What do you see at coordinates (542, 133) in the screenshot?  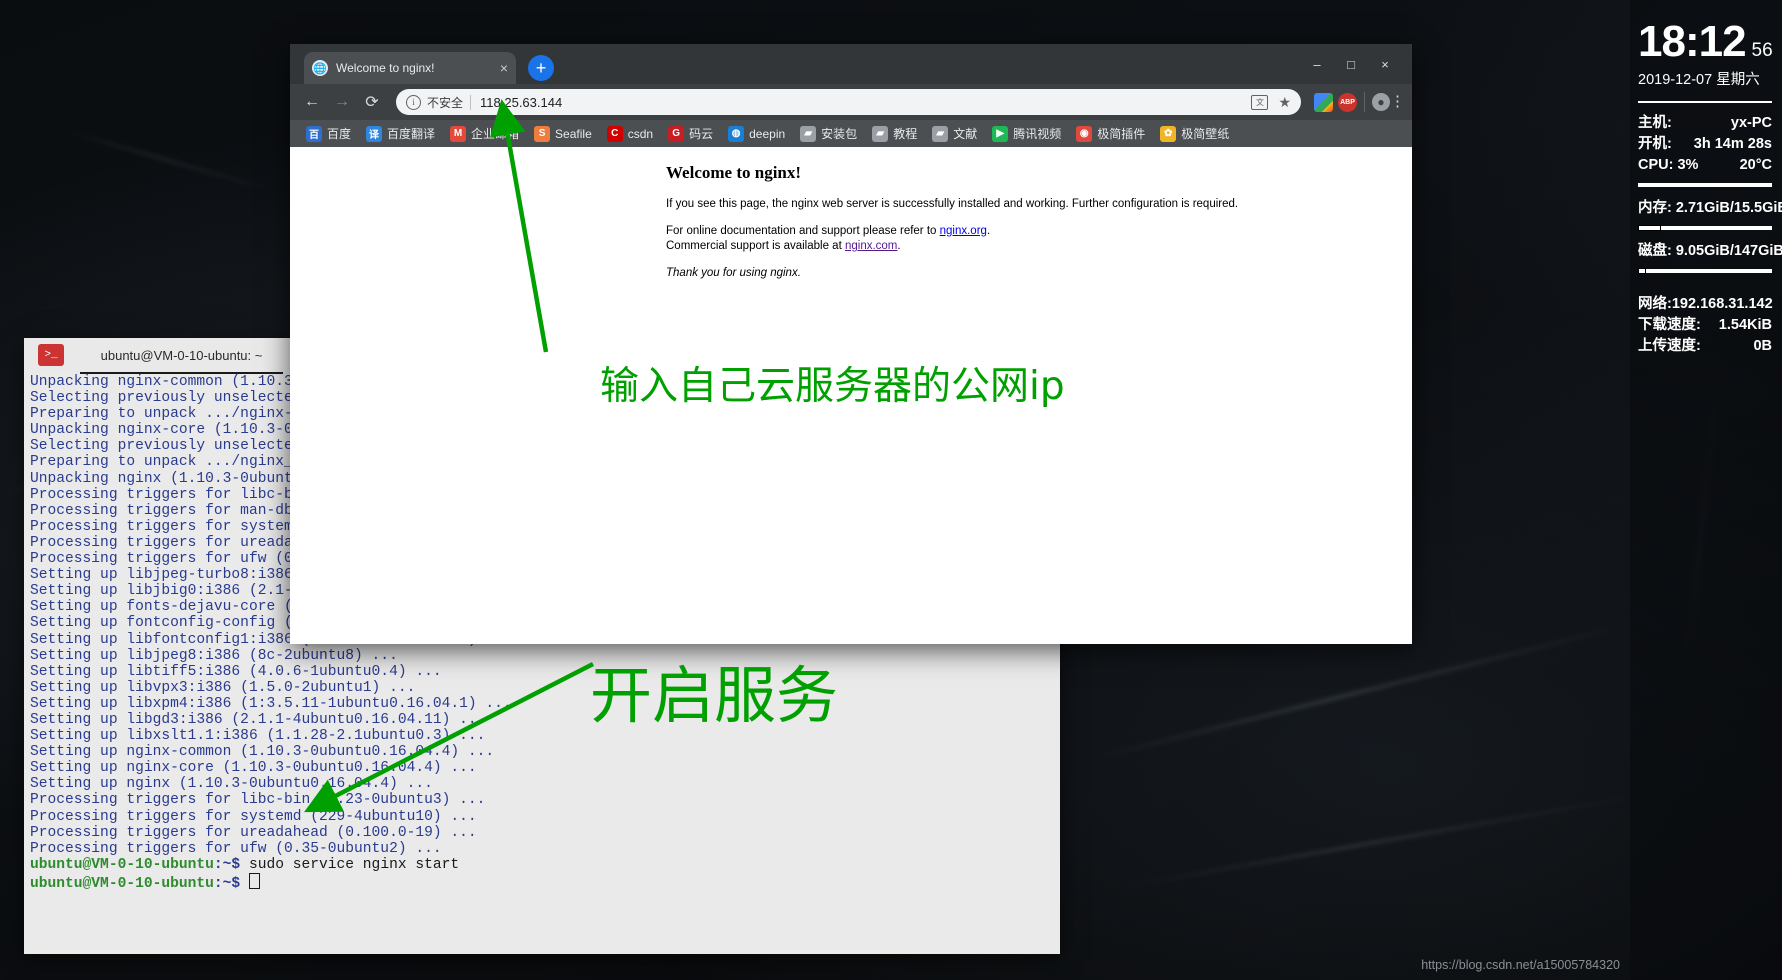 I see `seafile-icon: S` at bounding box center [542, 133].